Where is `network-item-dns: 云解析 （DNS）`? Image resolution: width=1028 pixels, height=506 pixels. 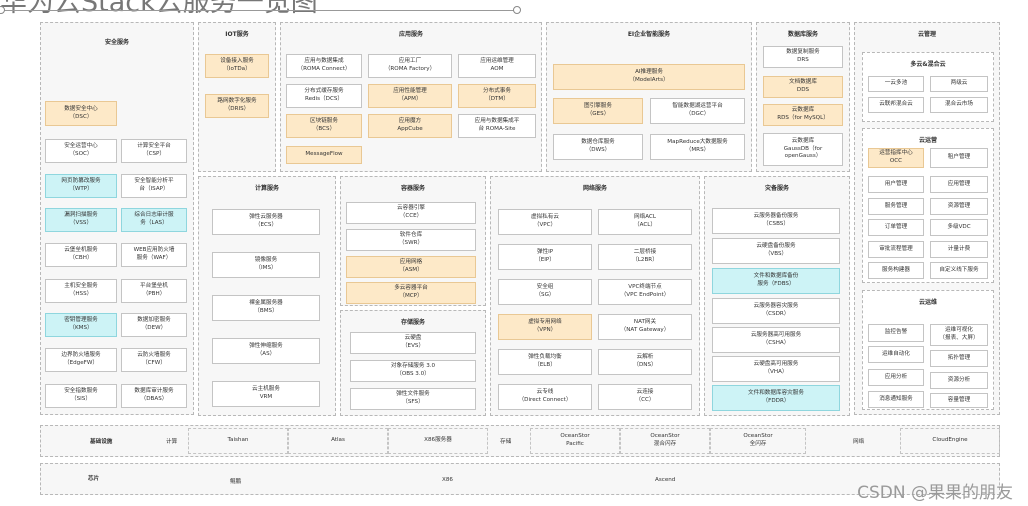 network-item-dns: 云解析 （DNS） is located at coordinates (645, 362).